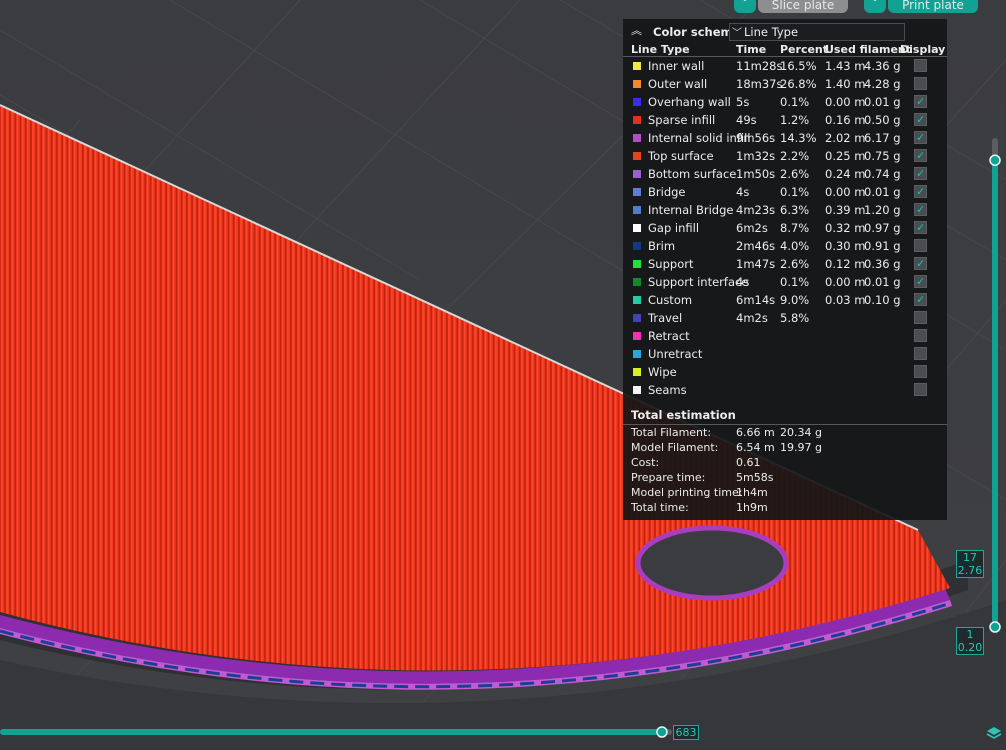 The image size is (1006, 750). What do you see at coordinates (756, 156) in the screenshot?
I see `line-type-time: 1m32s` at bounding box center [756, 156].